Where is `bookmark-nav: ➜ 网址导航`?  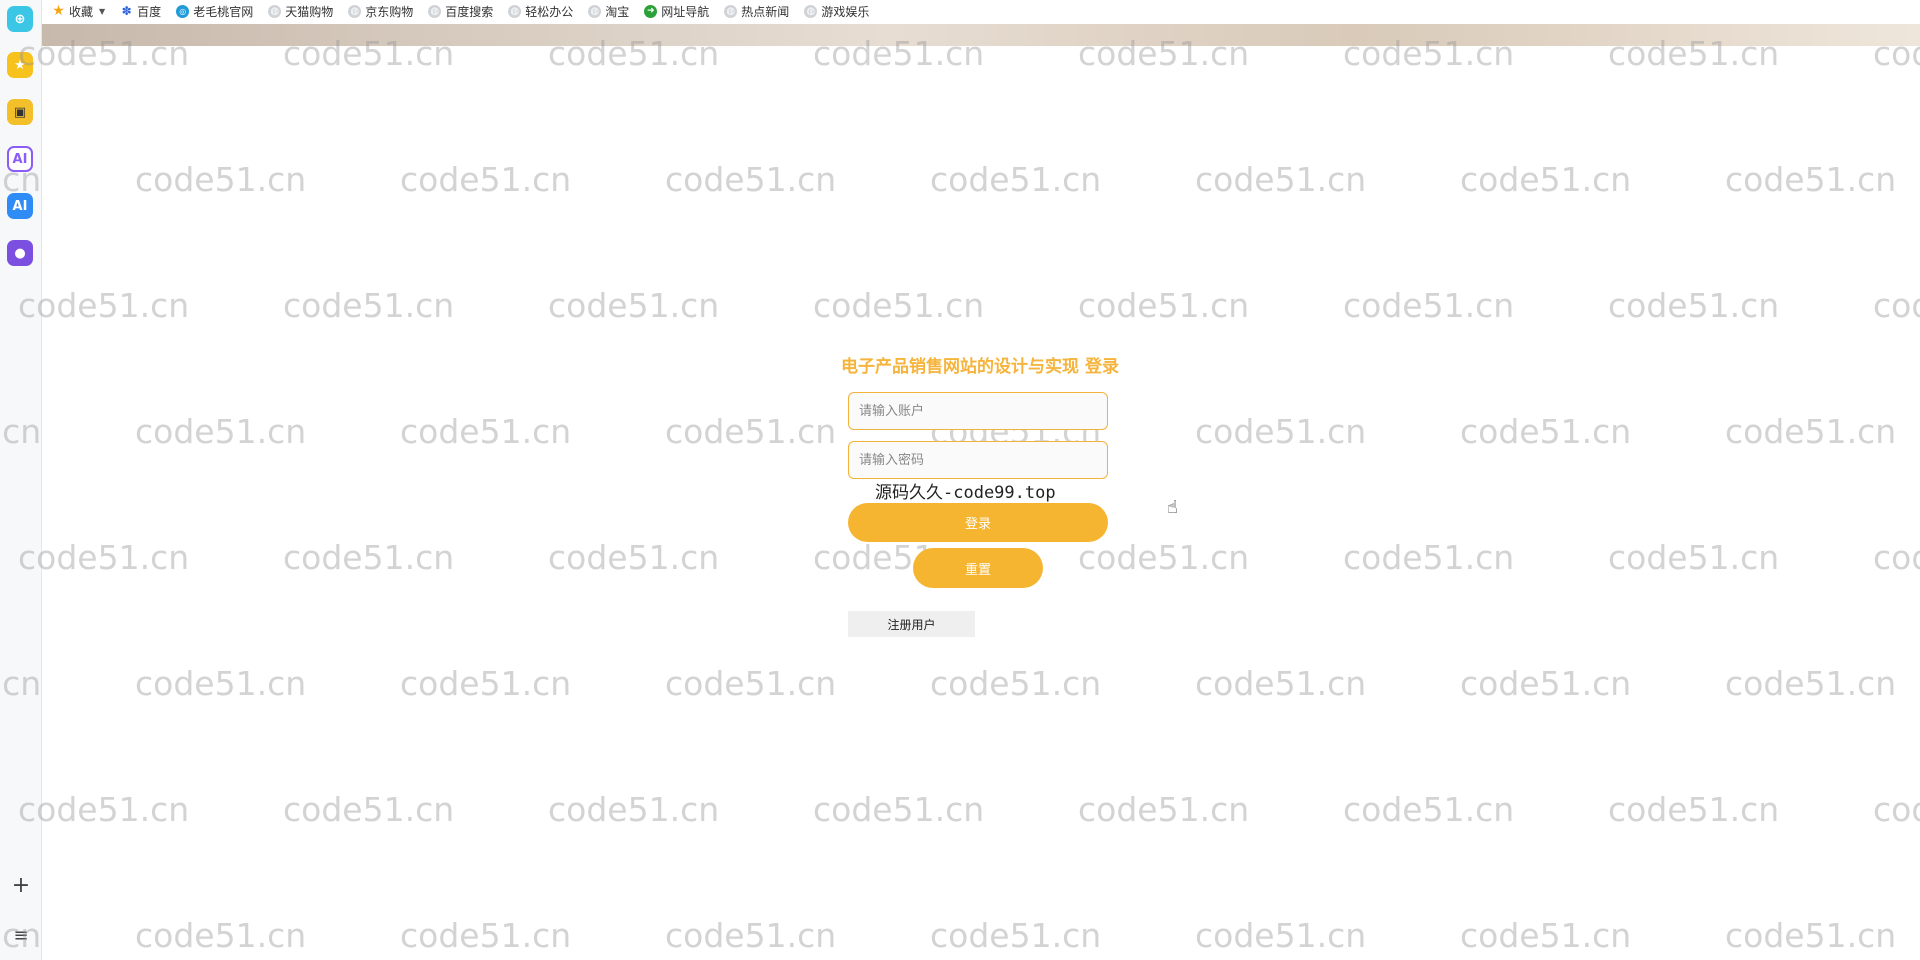 bookmark-nav: ➜ 网址导航 is located at coordinates (676, 11).